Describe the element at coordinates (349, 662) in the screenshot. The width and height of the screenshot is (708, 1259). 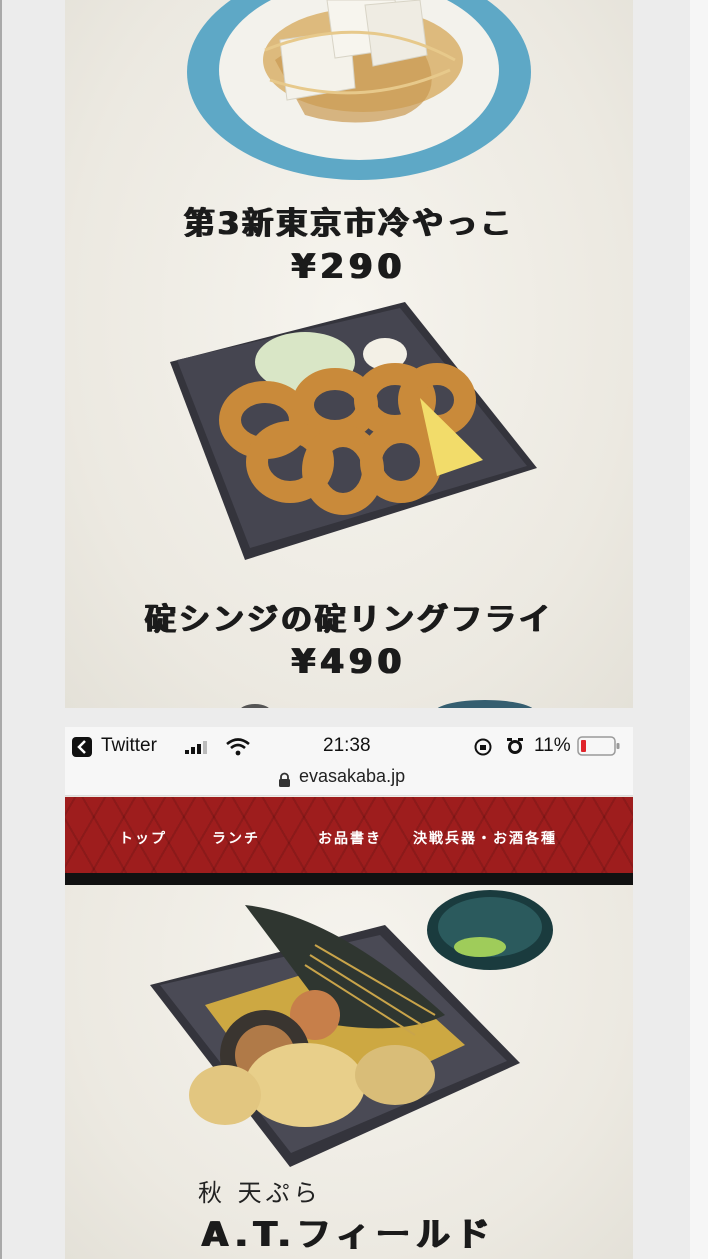
I see `menu-item-price: ¥490` at that location.